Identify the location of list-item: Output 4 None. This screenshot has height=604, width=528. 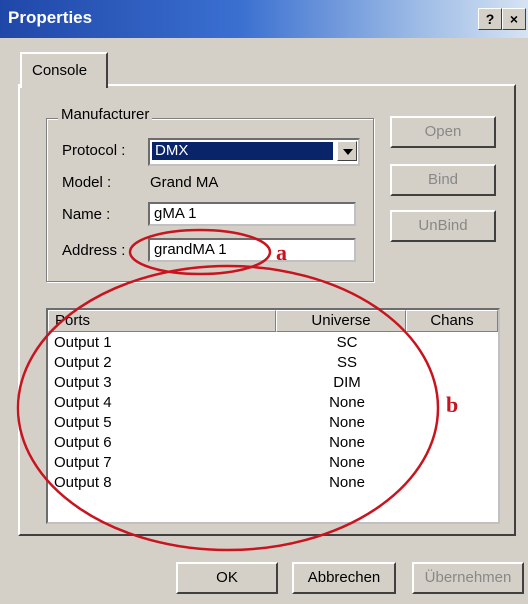
(274, 404).